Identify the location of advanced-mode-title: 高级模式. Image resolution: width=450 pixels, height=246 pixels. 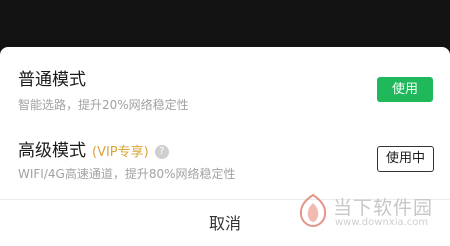
(52, 151).